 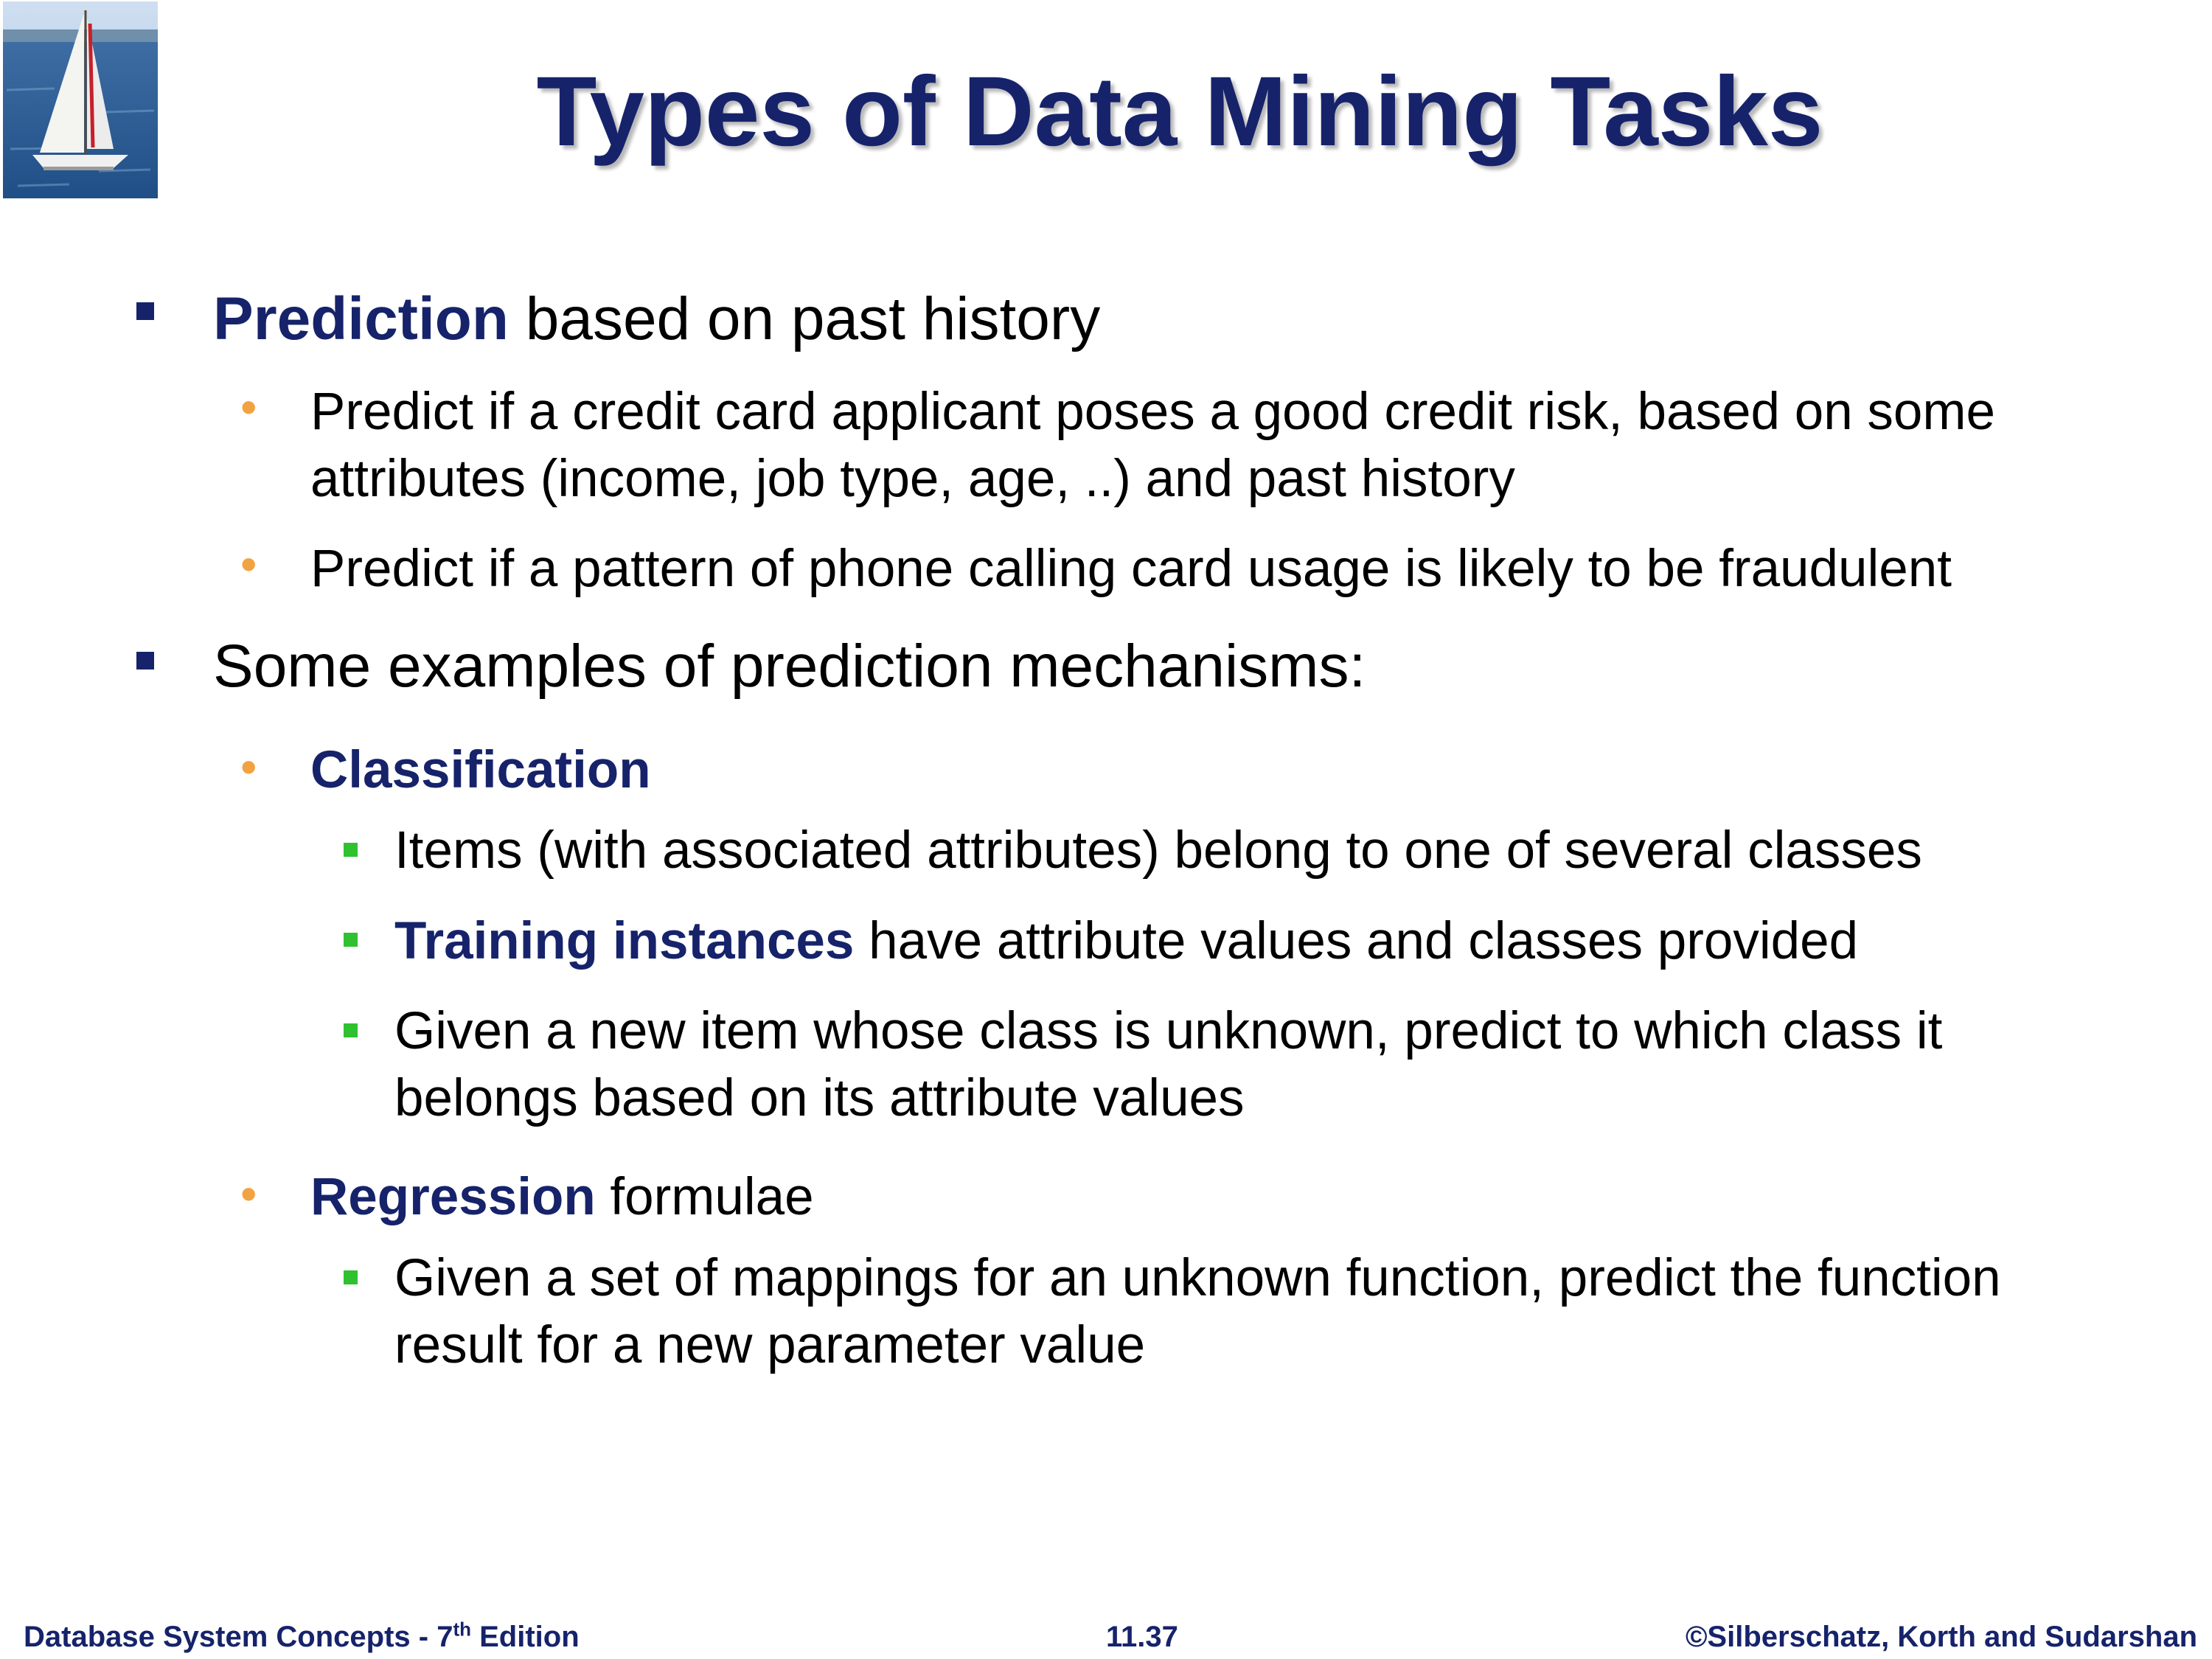 What do you see at coordinates (80, 99) in the screenshot?
I see `sailboat-logo-icon` at bounding box center [80, 99].